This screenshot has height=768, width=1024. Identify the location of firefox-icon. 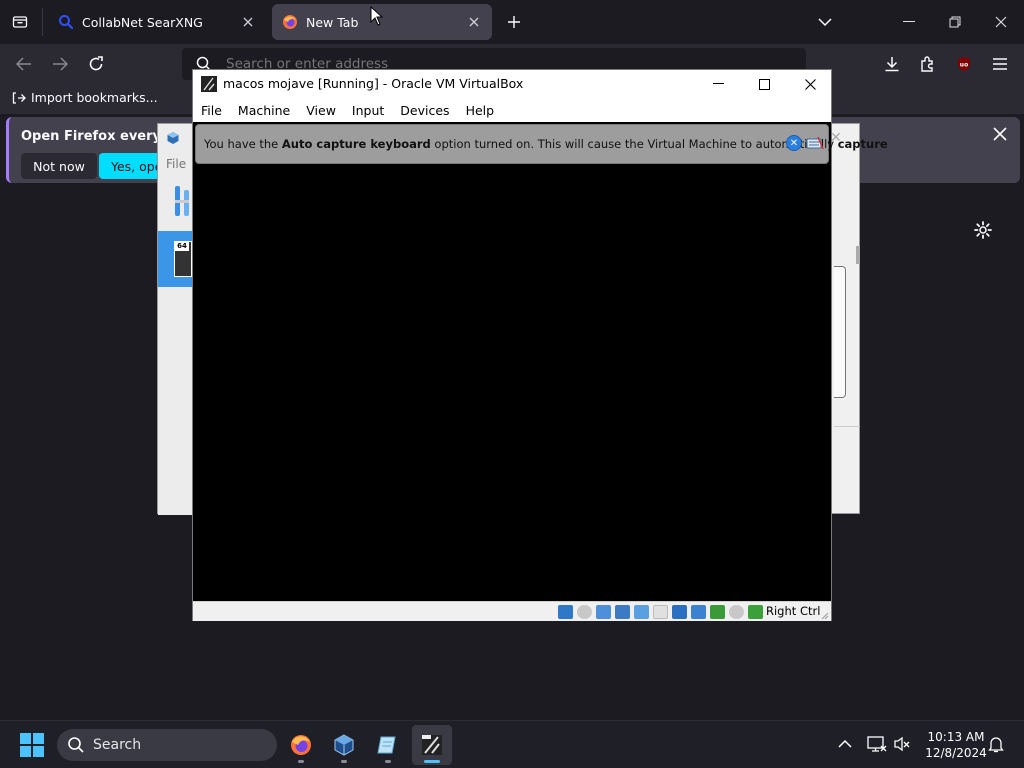
(301, 745).